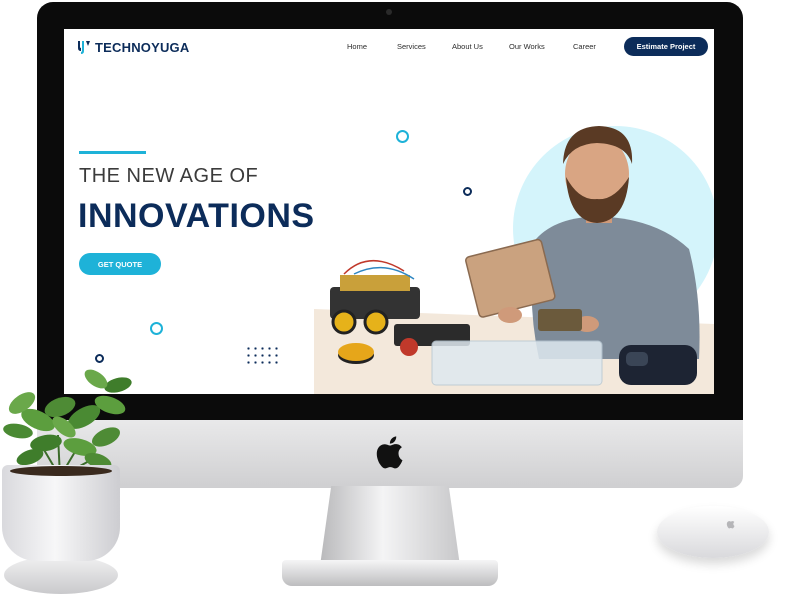  Describe the element at coordinates (84, 47) in the screenshot. I see `technoyuga-logo-icon` at that location.